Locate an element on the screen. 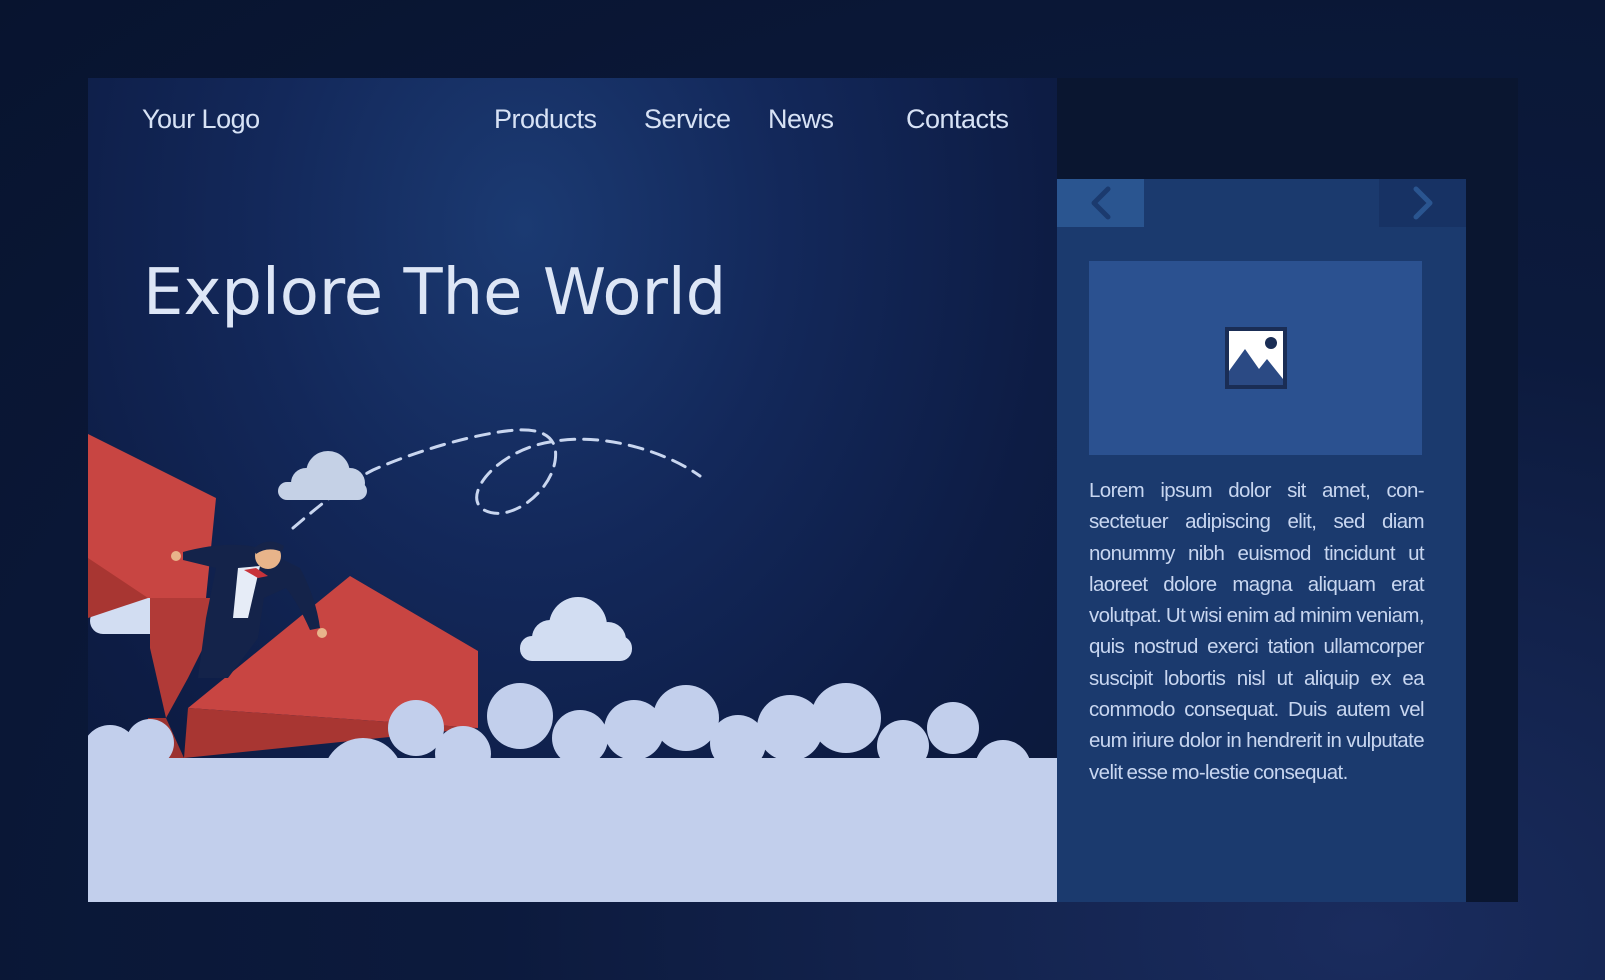  image-placeholder-icon is located at coordinates (1255, 358).